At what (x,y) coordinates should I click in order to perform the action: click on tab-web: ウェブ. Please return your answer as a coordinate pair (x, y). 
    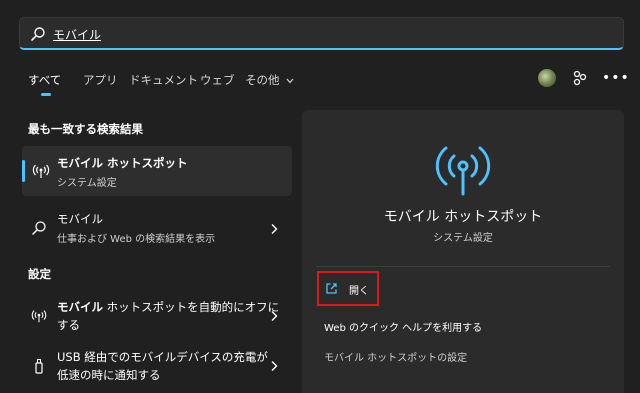
    Looking at the image, I should click on (217, 80).